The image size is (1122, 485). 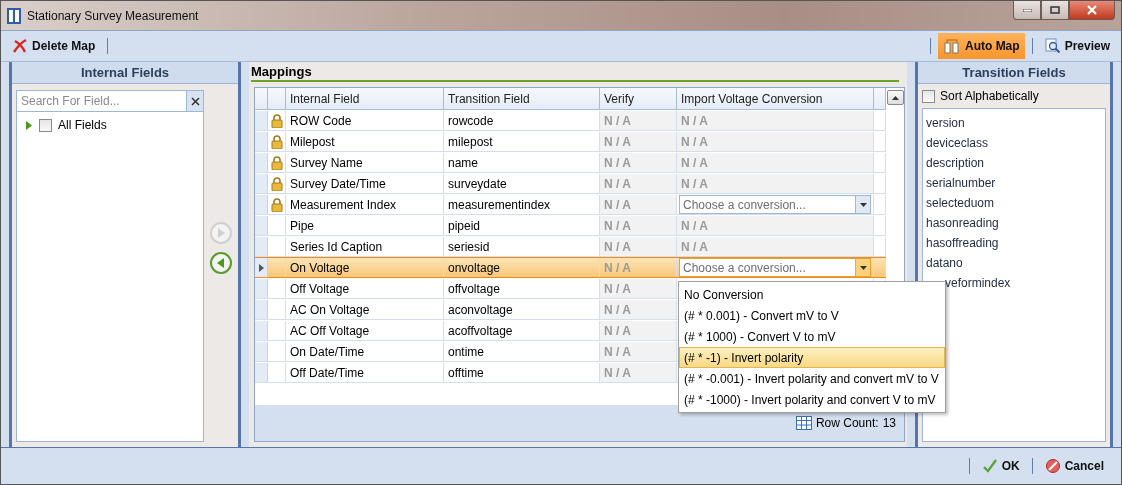 I want to click on cell-text: Off Date/Time, so click(x=327, y=372).